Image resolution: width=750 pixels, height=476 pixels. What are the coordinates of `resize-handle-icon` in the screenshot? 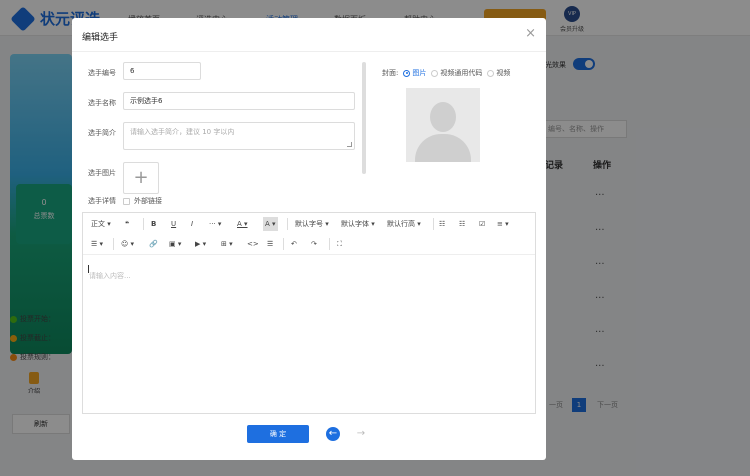 It's located at (349, 144).